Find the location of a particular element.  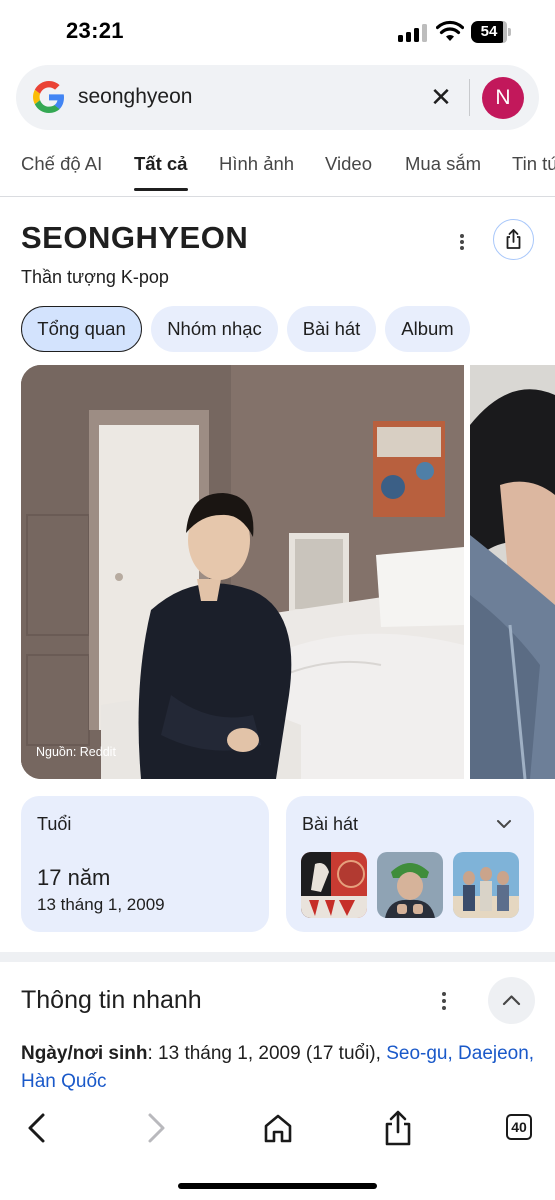

cellular-signal-icon is located at coordinates (413, 33).